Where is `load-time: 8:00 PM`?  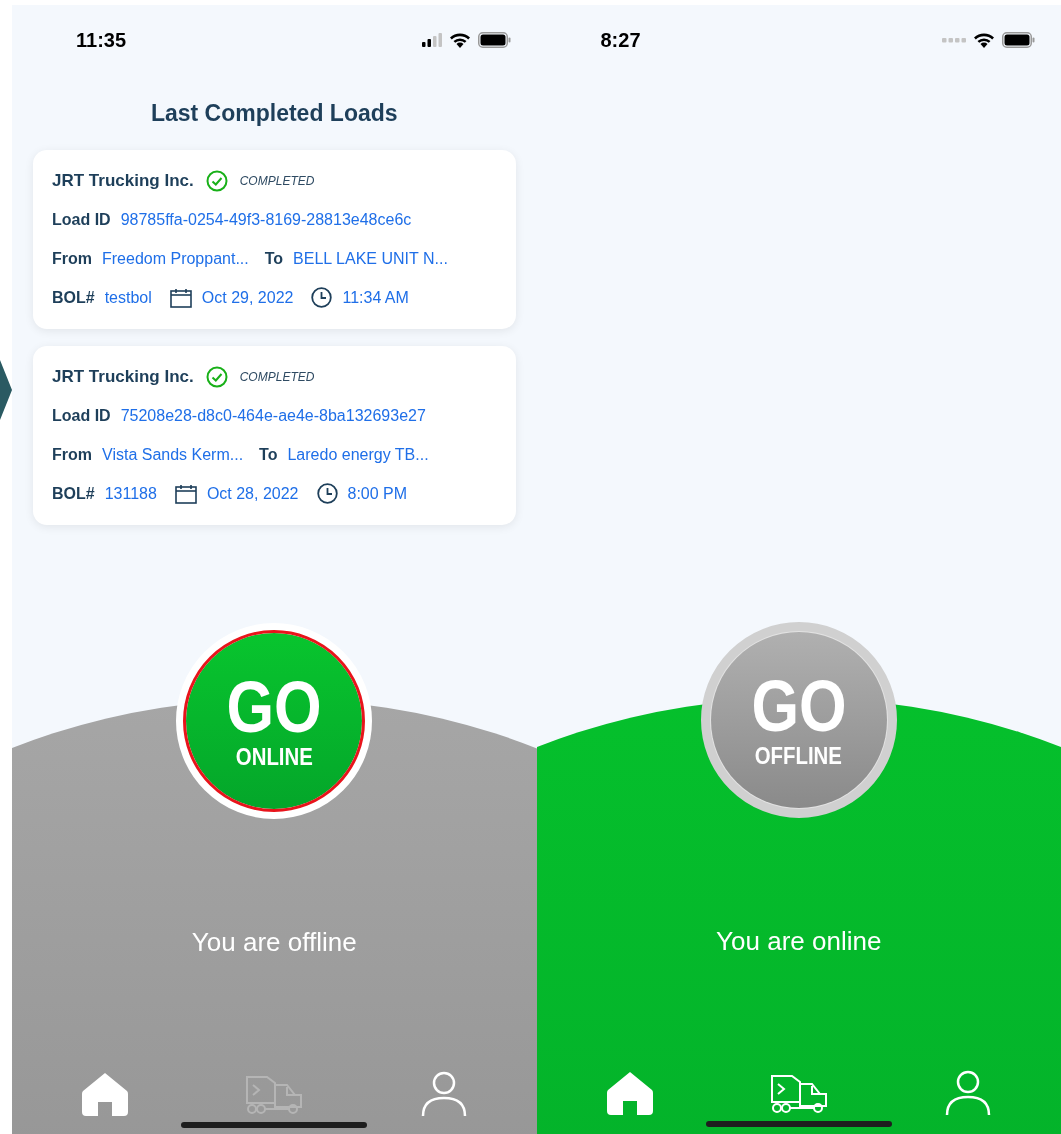 load-time: 8:00 PM is located at coordinates (377, 493).